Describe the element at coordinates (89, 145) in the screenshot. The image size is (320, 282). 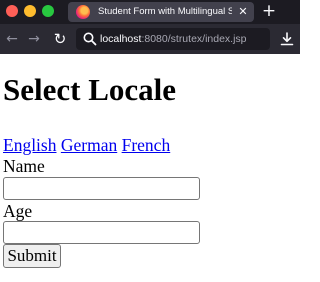
I see `locale-link-german: German` at that location.